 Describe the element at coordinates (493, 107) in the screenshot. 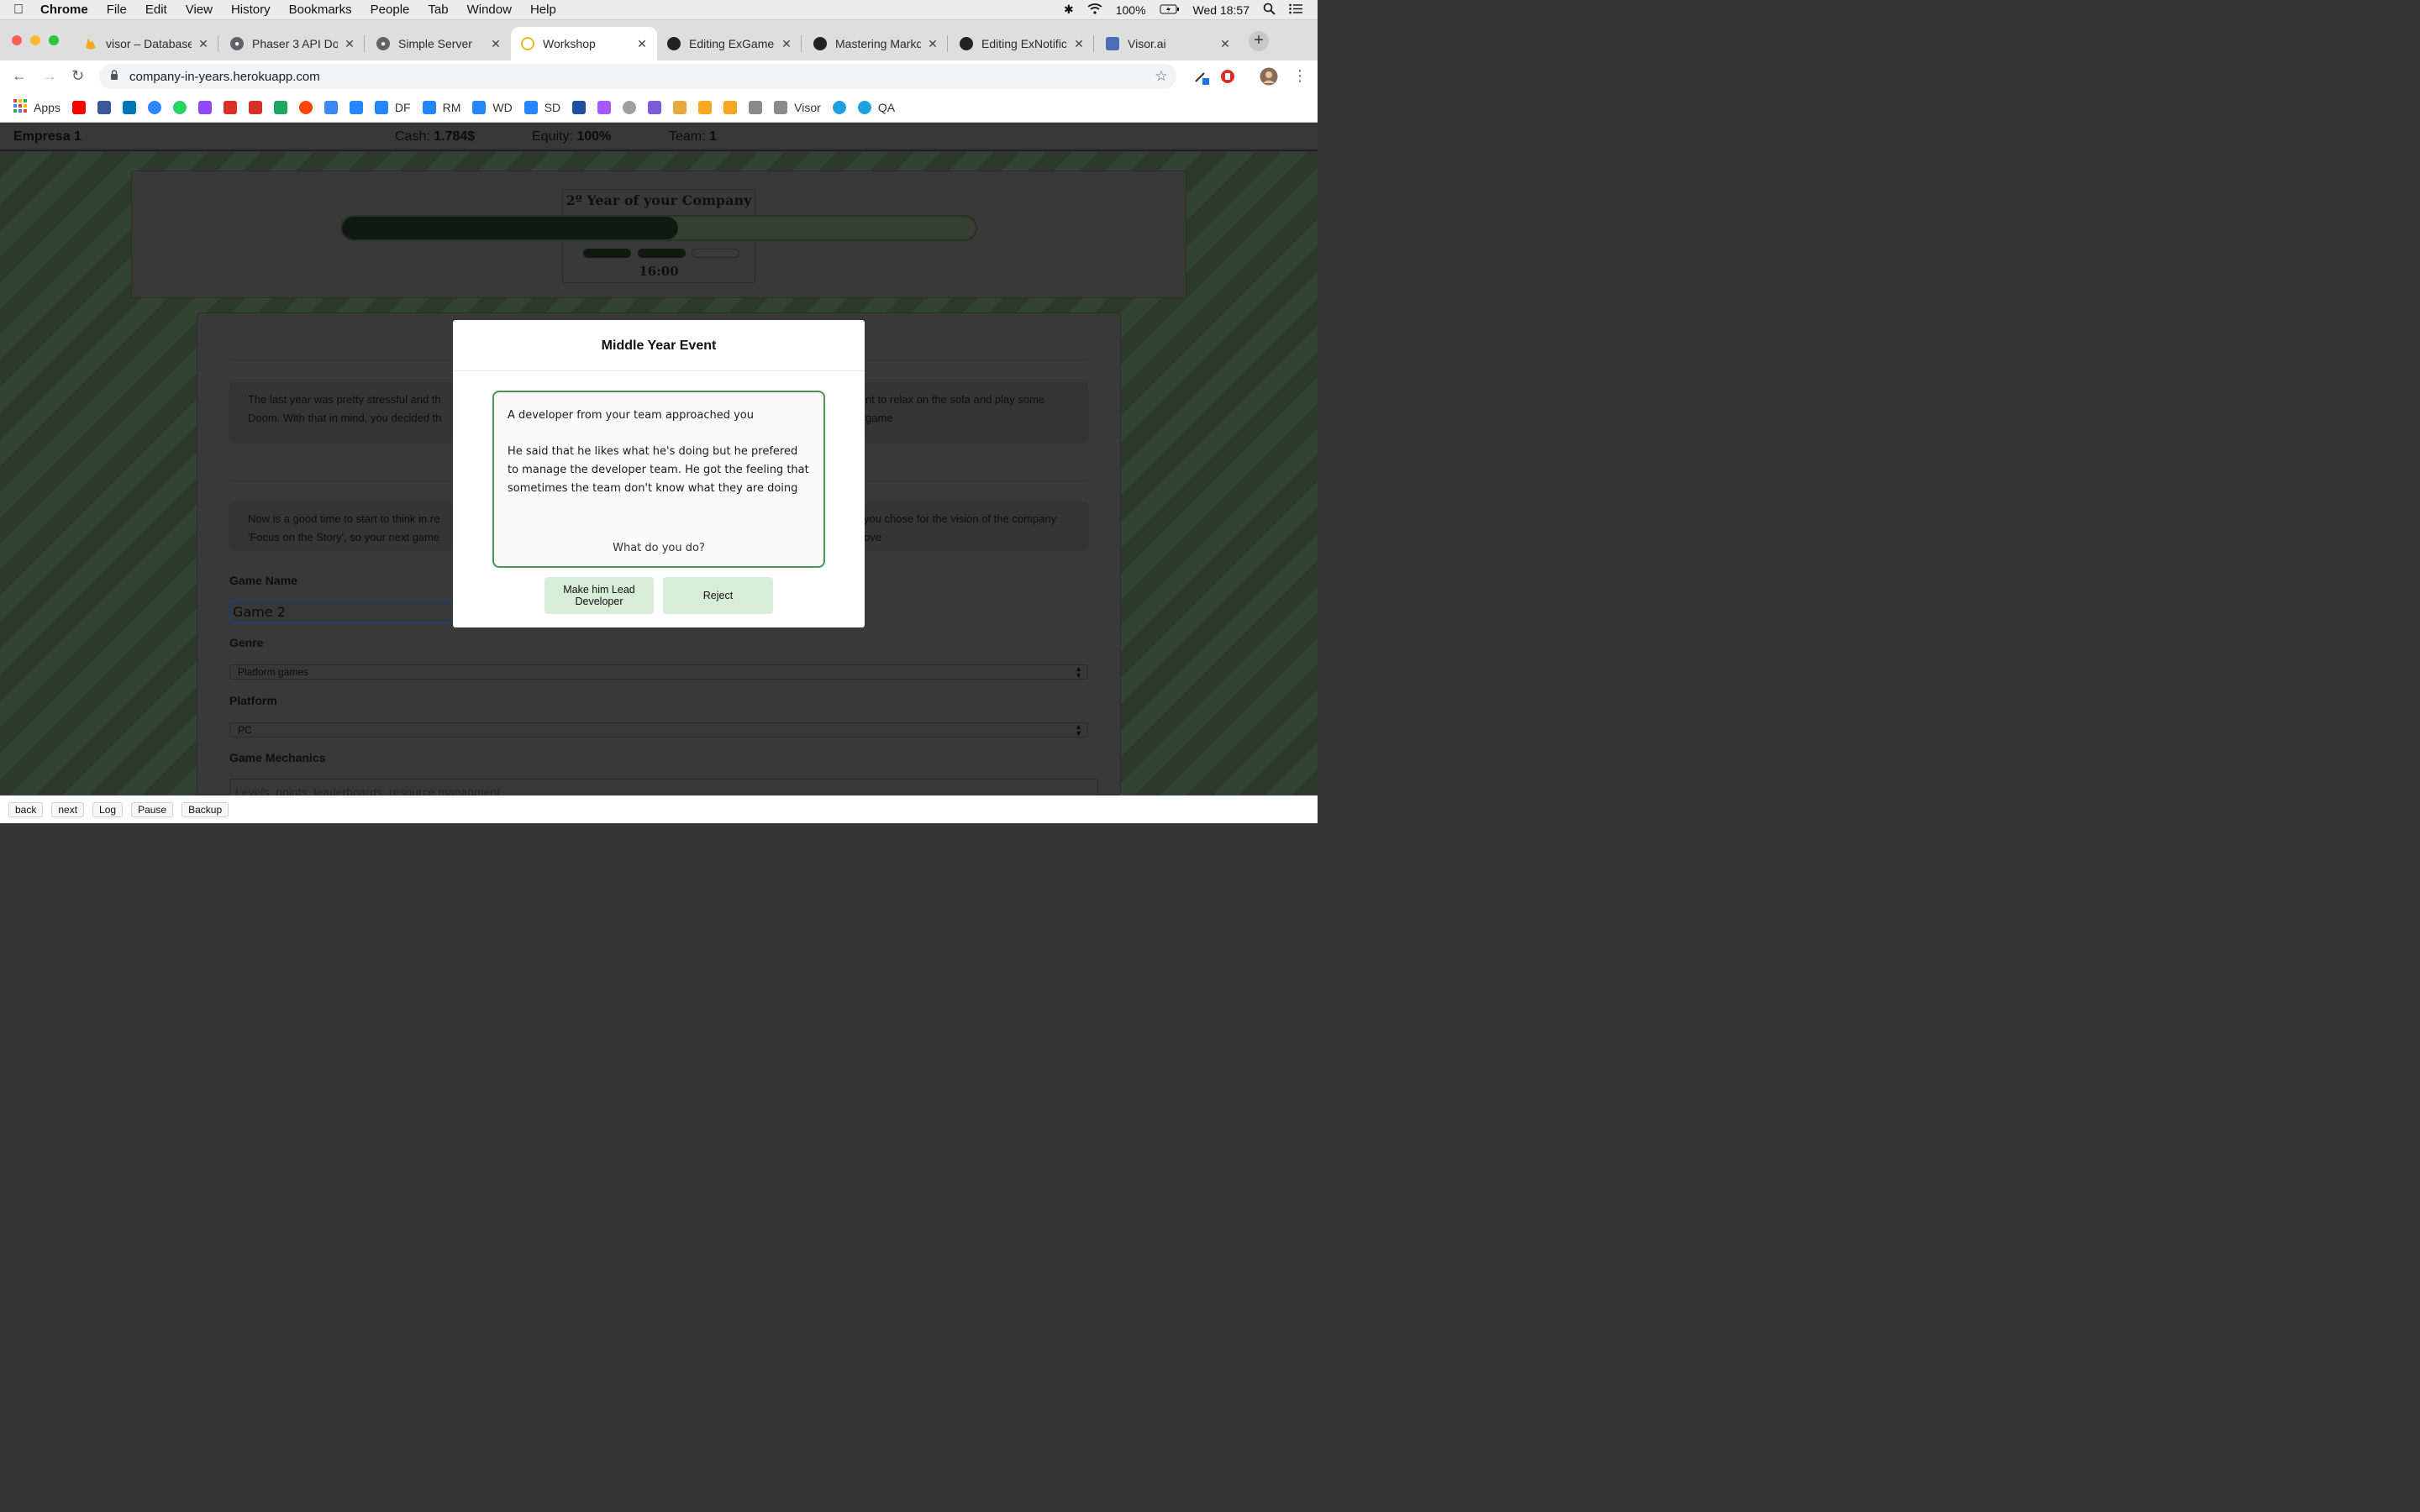

I see `bookmark-jira-wd: WD` at that location.